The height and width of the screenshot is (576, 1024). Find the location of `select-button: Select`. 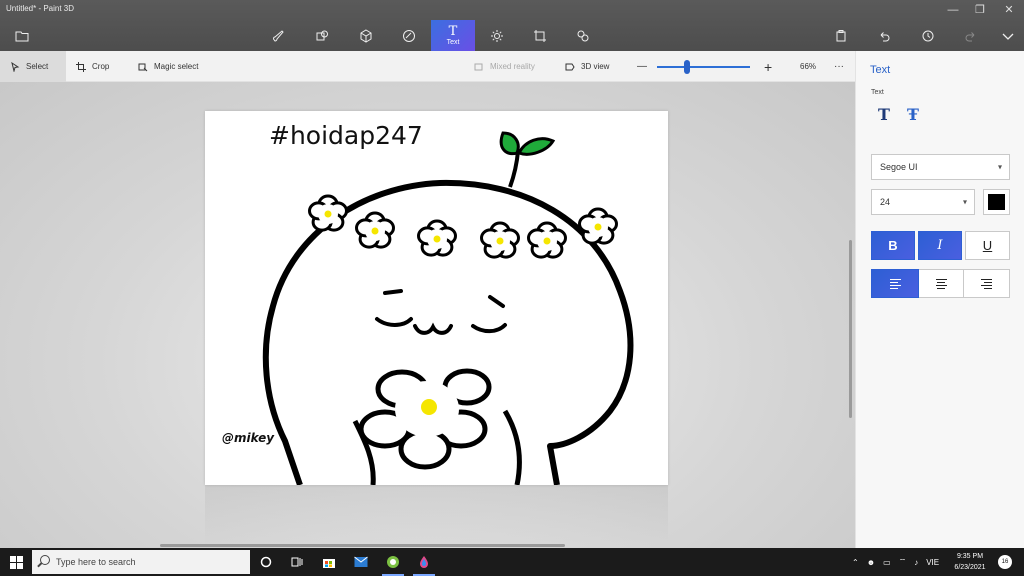

select-button: Select is located at coordinates (33, 66).